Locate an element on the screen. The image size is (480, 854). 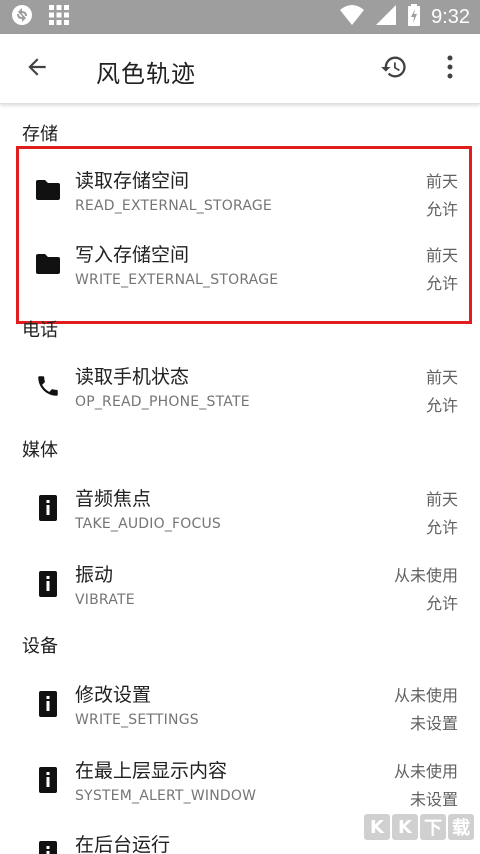
permission-row-vibrate: 振动 VIBRATE 从未使用 允许 is located at coordinates (240, 585).